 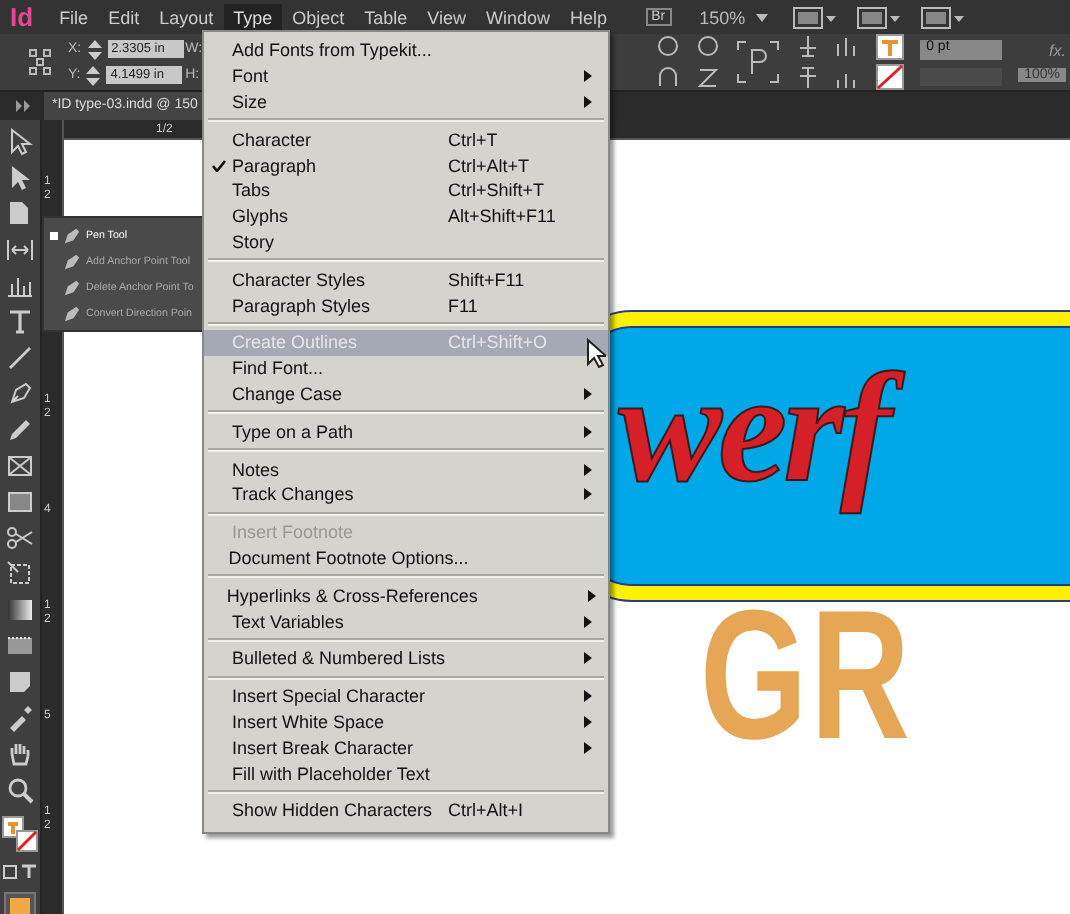 I want to click on menu-item: Table, so click(x=386, y=17).